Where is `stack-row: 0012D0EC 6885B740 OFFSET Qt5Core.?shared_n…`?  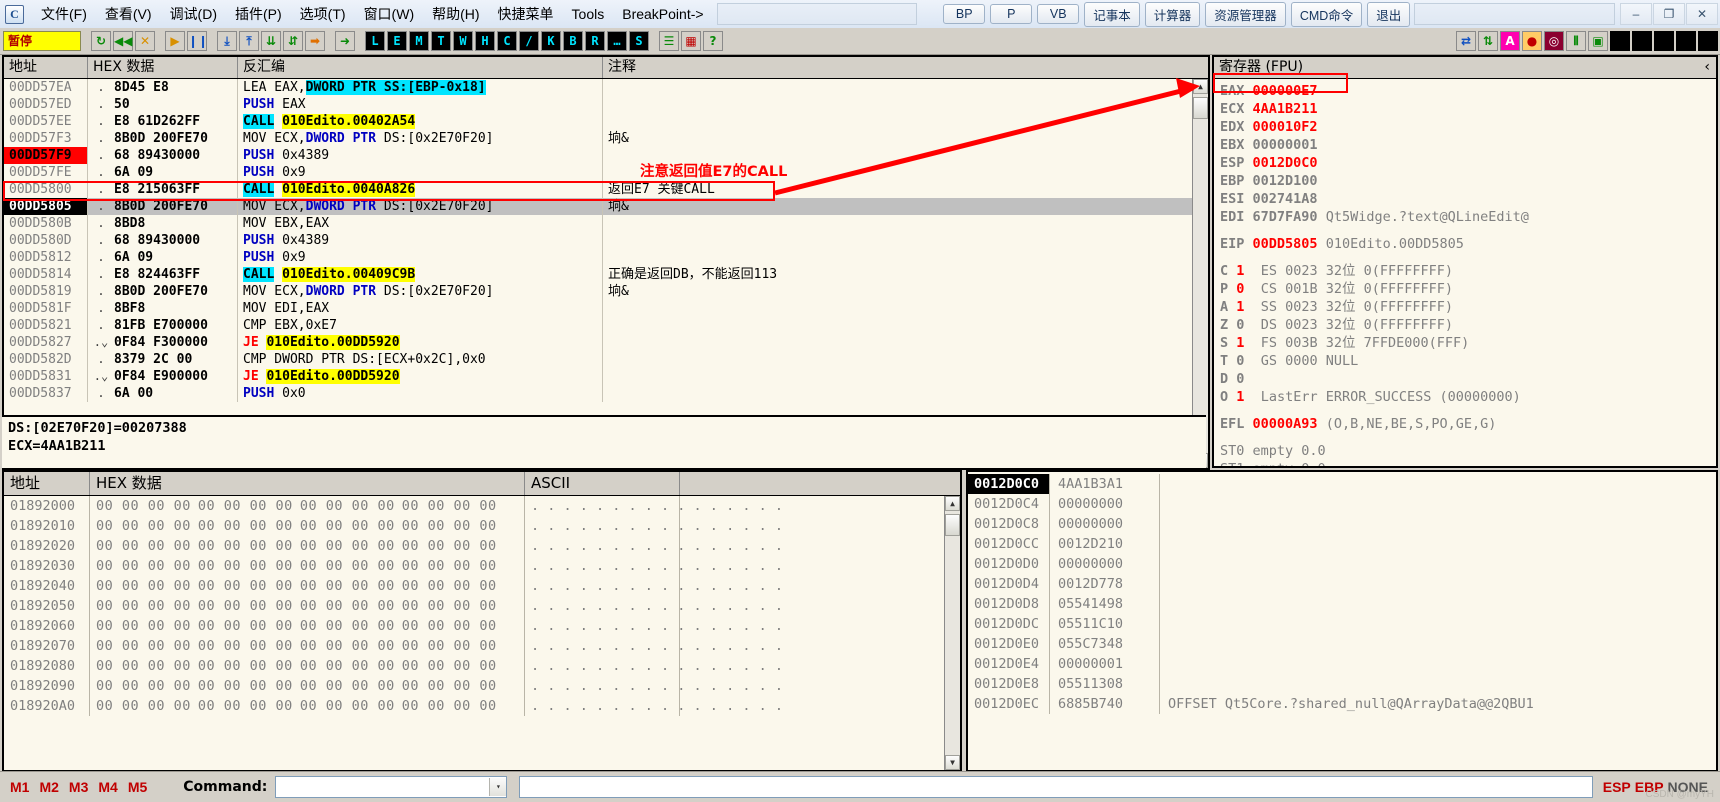 stack-row: 0012D0EC 6885B740 OFFSET Qt5Core.?shared_n… is located at coordinates (1342, 704).